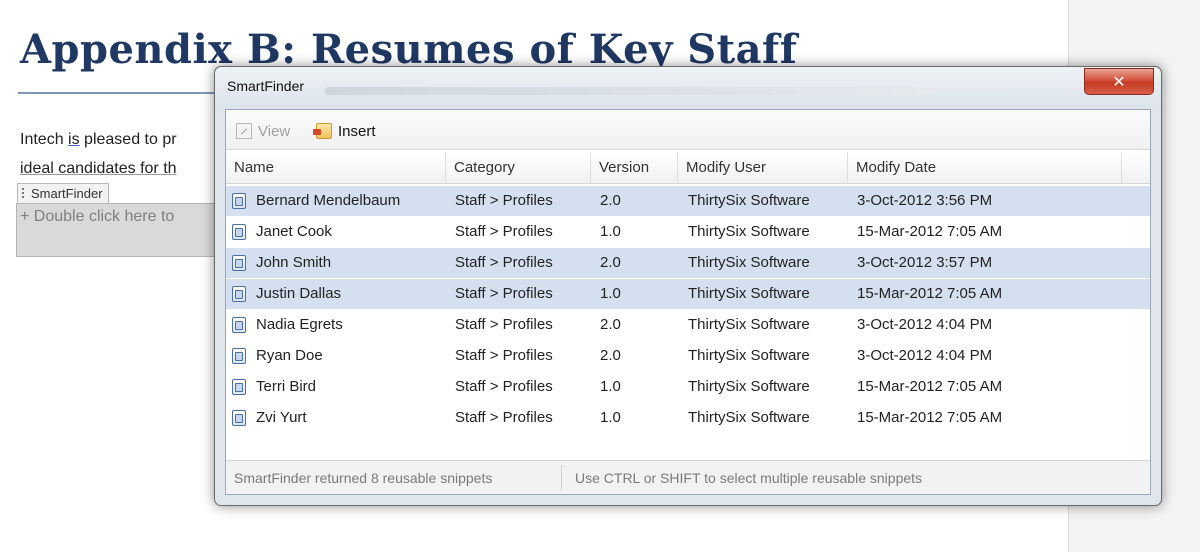  I want to click on cell-name: Ryan Doe, so click(289, 355).